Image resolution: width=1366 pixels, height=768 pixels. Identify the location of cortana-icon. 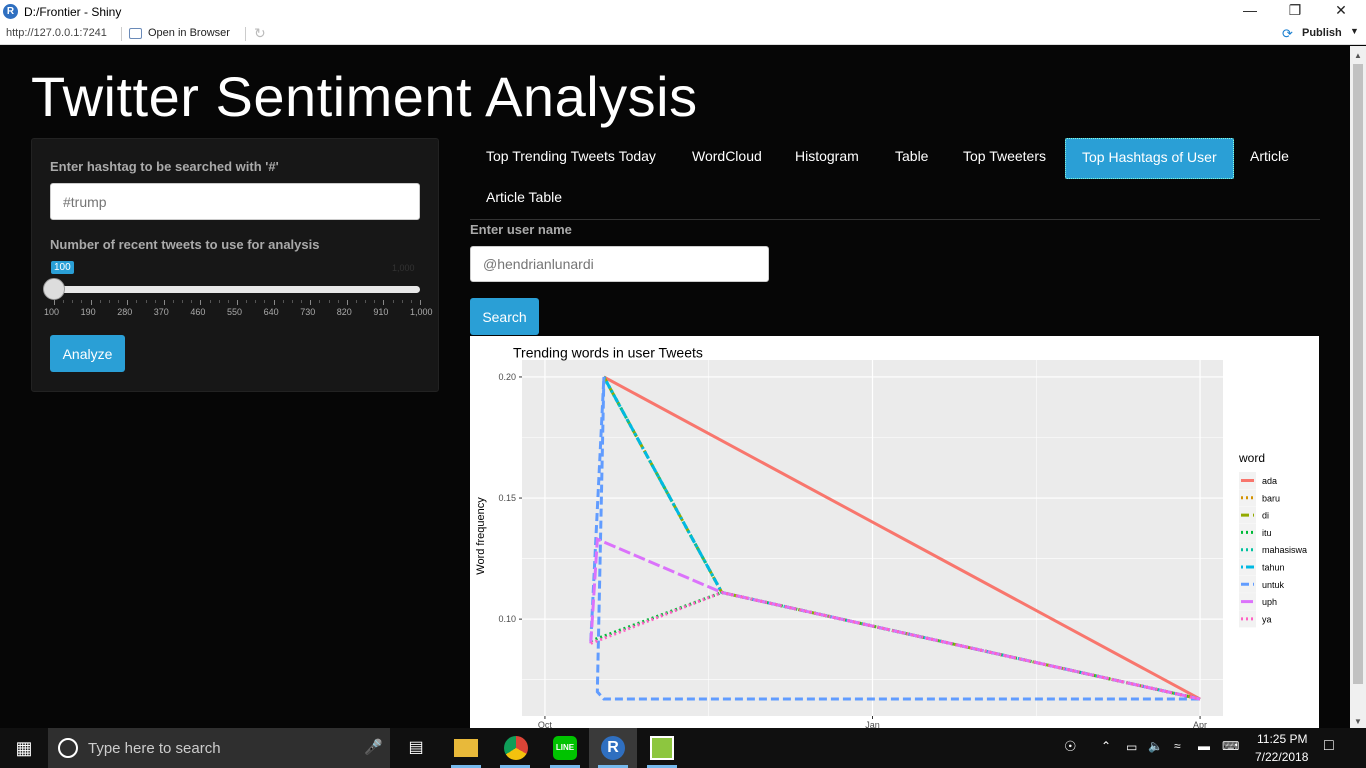
(68, 748).